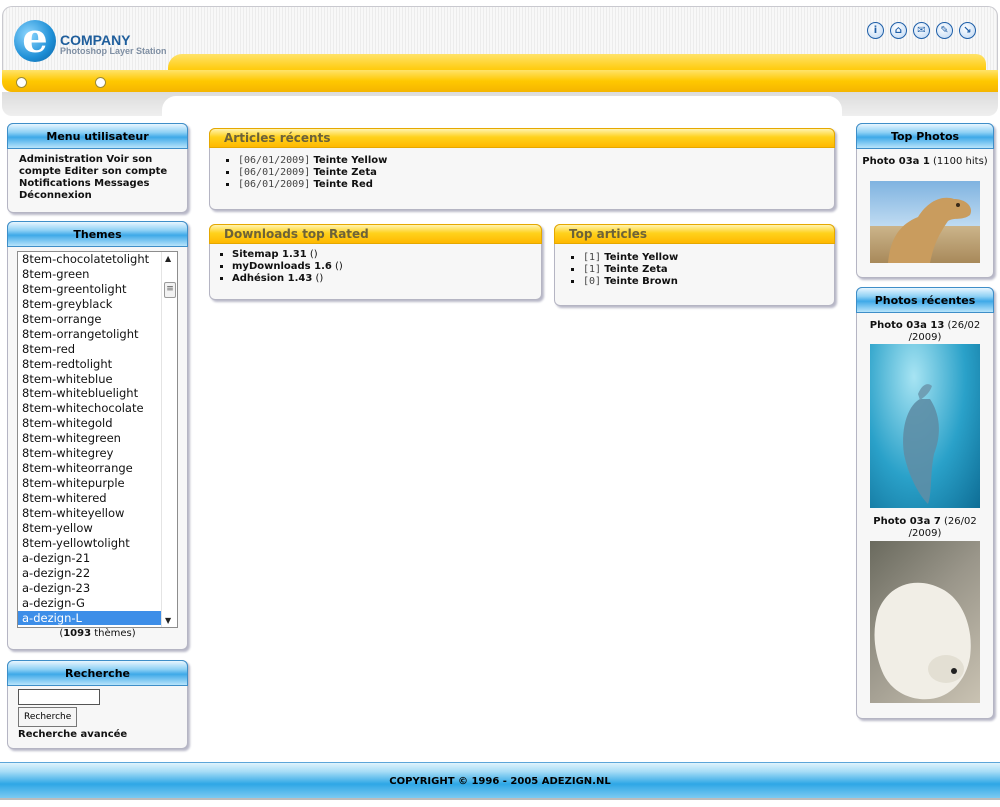  I want to click on theme-option: 8tem-whiteorrange, so click(97, 468).